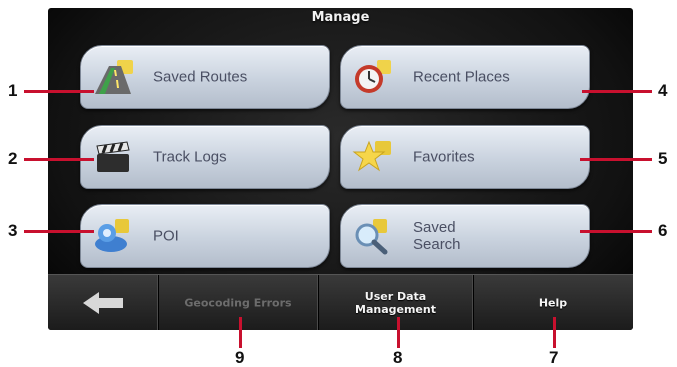  Describe the element at coordinates (13, 158) in the screenshot. I see `callout-2: 2` at that location.